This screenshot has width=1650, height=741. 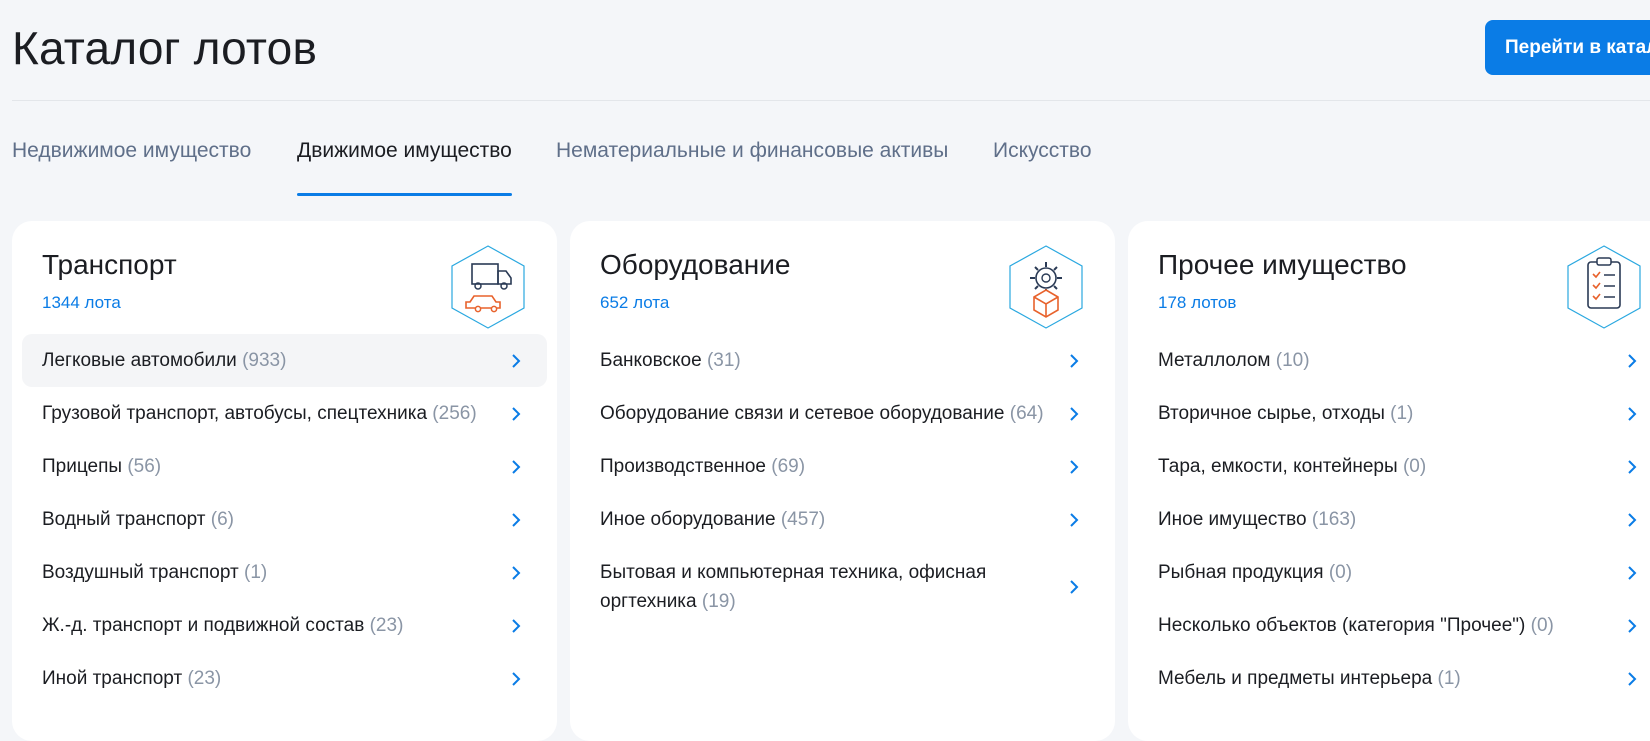 I want to click on card-title: Прочее имущество, so click(x=1282, y=264).